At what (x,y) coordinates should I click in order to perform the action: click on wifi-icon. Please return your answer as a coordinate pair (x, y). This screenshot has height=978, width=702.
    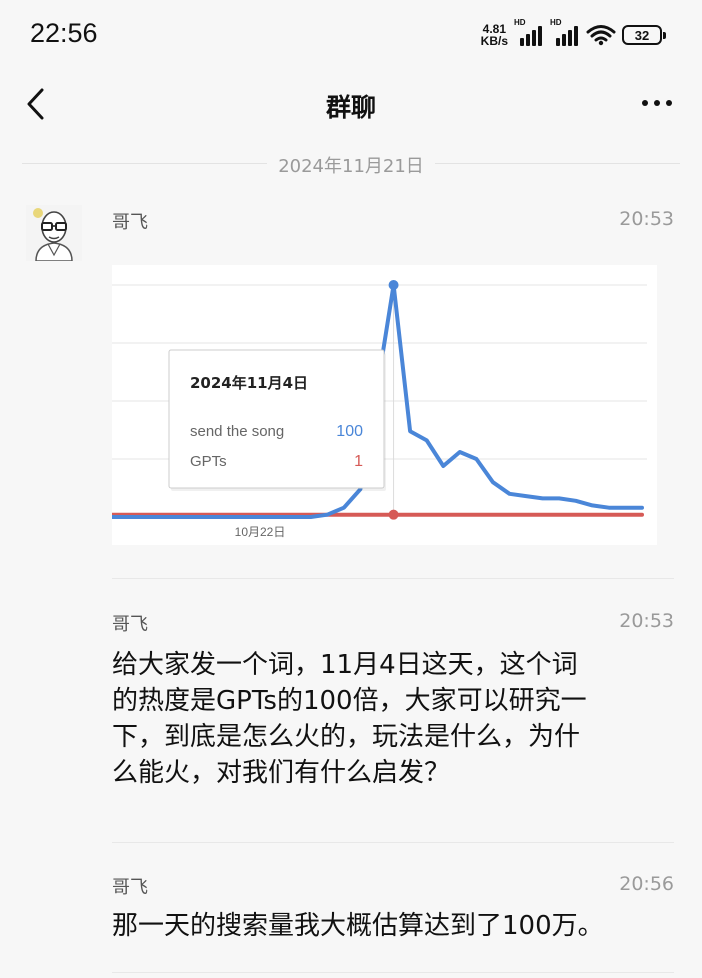
    Looking at the image, I should click on (601, 35).